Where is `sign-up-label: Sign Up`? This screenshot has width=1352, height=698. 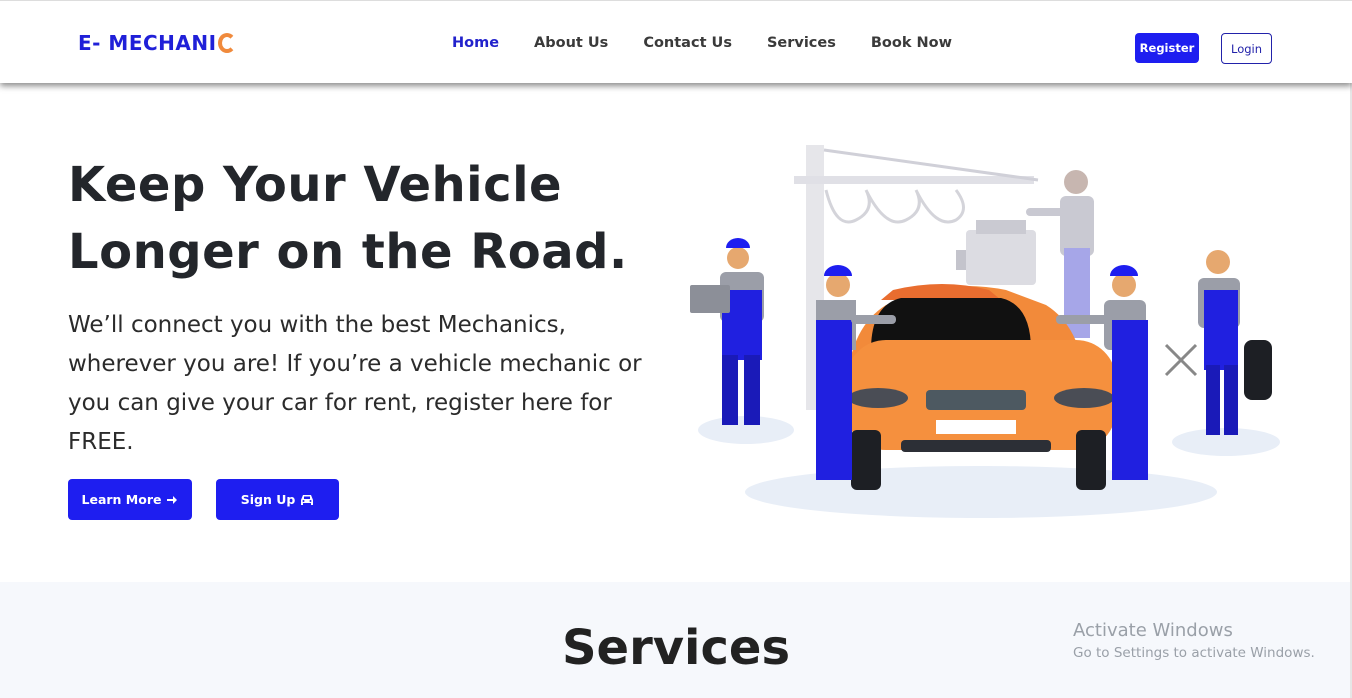
sign-up-label: Sign Up is located at coordinates (268, 499).